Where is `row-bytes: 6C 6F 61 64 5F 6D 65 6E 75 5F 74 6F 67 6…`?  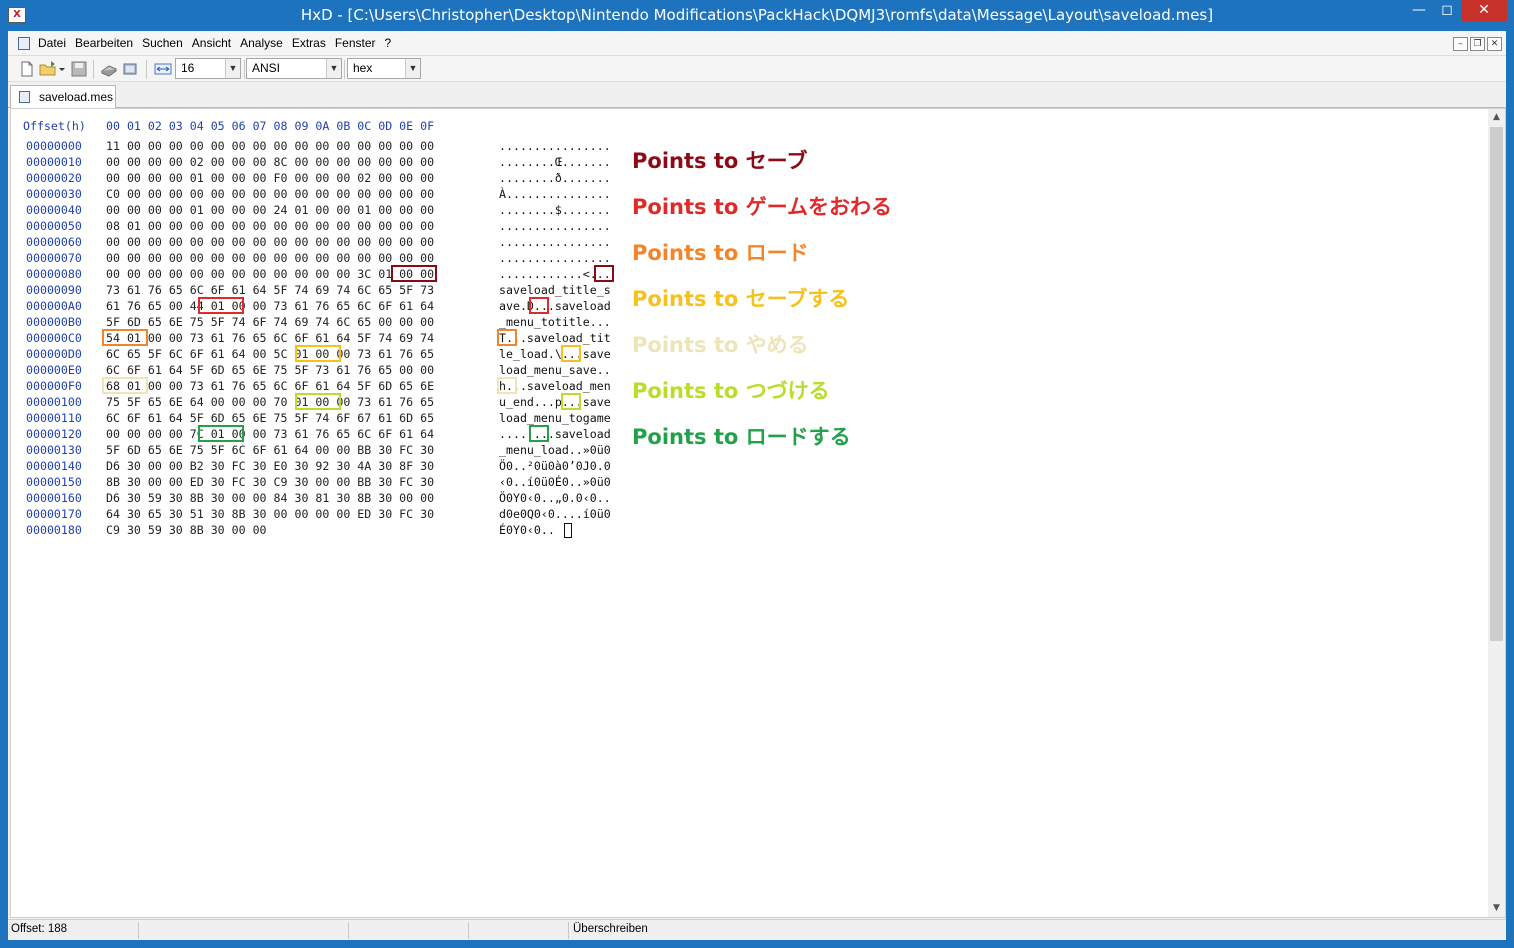 row-bytes: 6C 6F 61 64 5F 6D 65 6E 75 5F 74 6F 67 6… is located at coordinates (270, 418).